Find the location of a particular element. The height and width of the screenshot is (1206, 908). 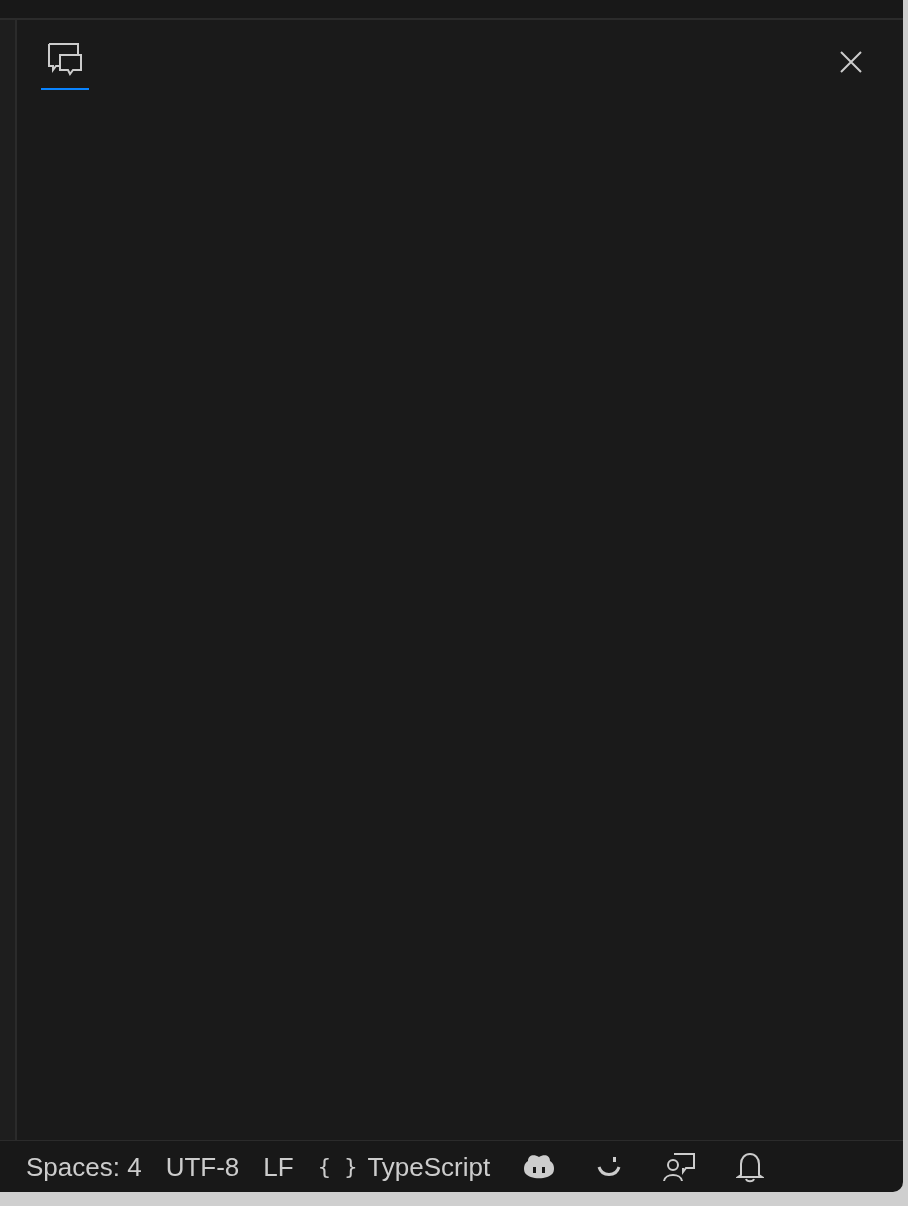

language-label: TypeScript is located at coordinates (429, 1166).